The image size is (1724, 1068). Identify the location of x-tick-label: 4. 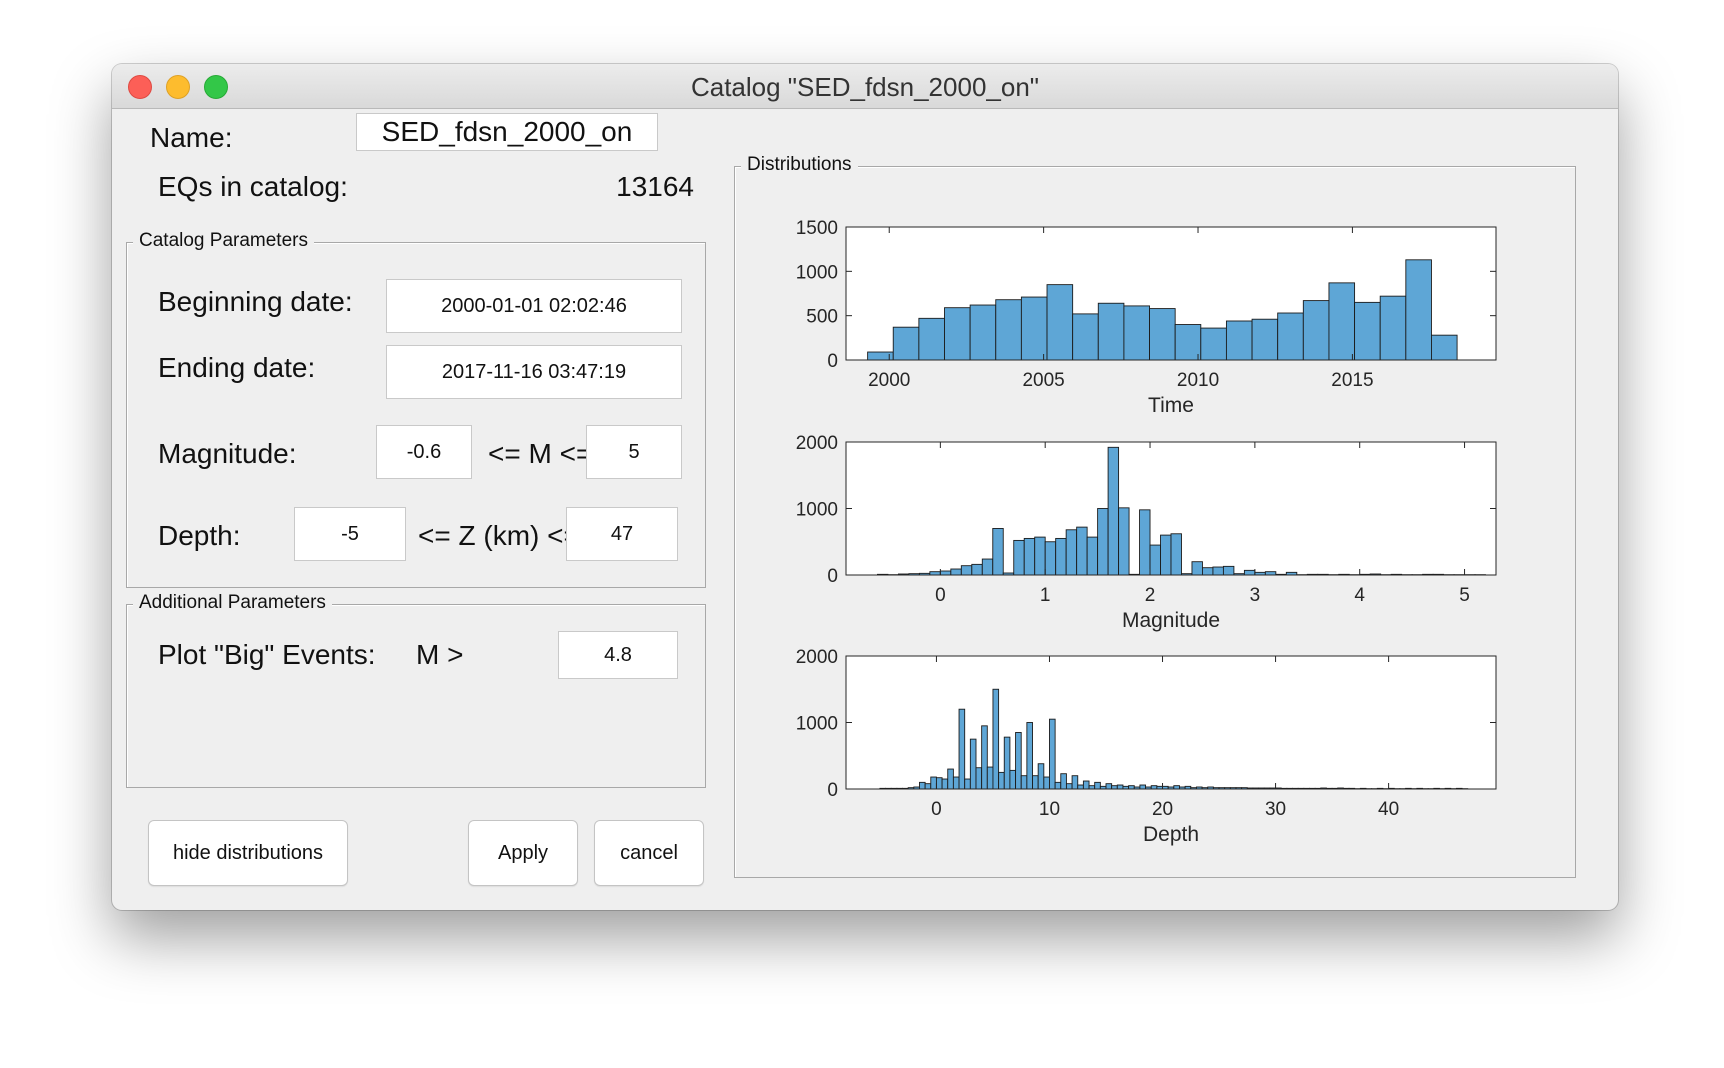
(1359, 595).